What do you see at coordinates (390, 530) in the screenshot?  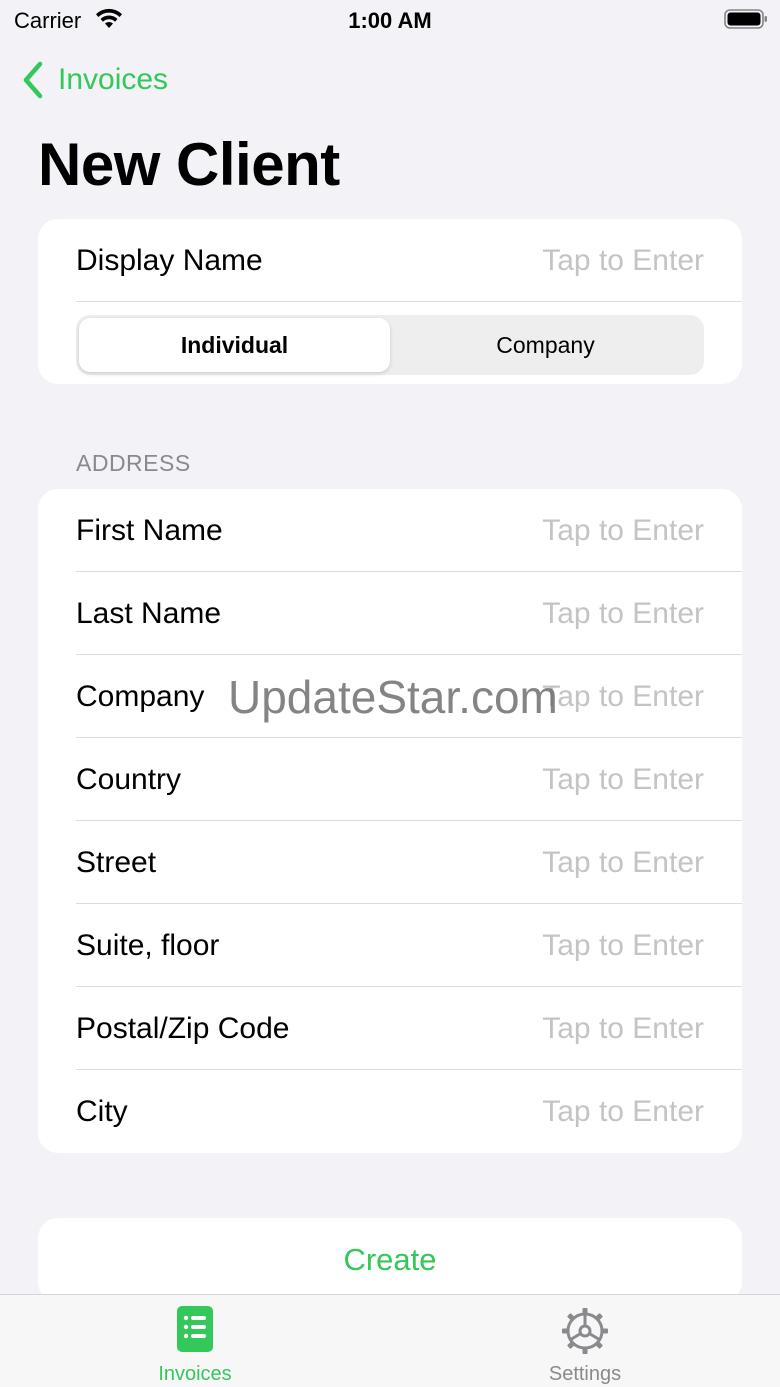 I see `first-name-field: First Name Tap to Enter` at bounding box center [390, 530].